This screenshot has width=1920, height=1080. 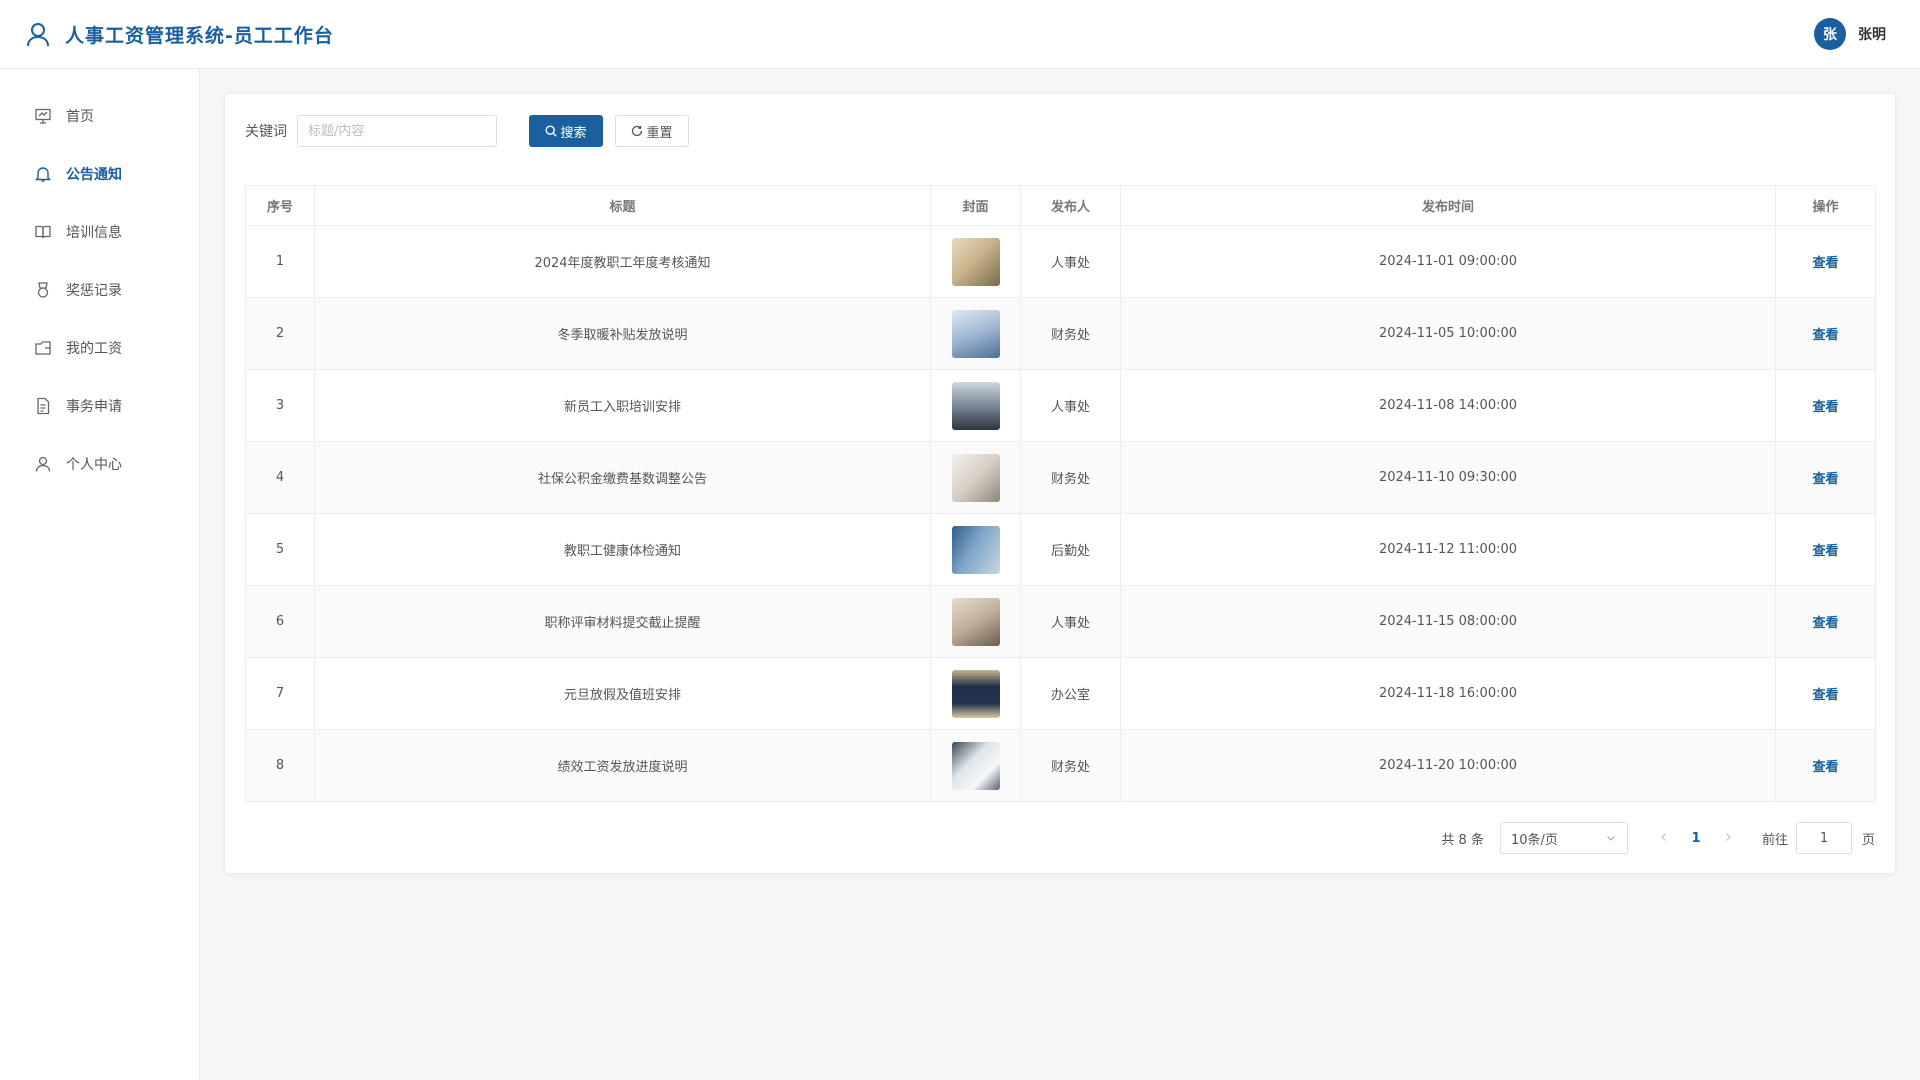 What do you see at coordinates (43, 406) in the screenshot?
I see `document-icon` at bounding box center [43, 406].